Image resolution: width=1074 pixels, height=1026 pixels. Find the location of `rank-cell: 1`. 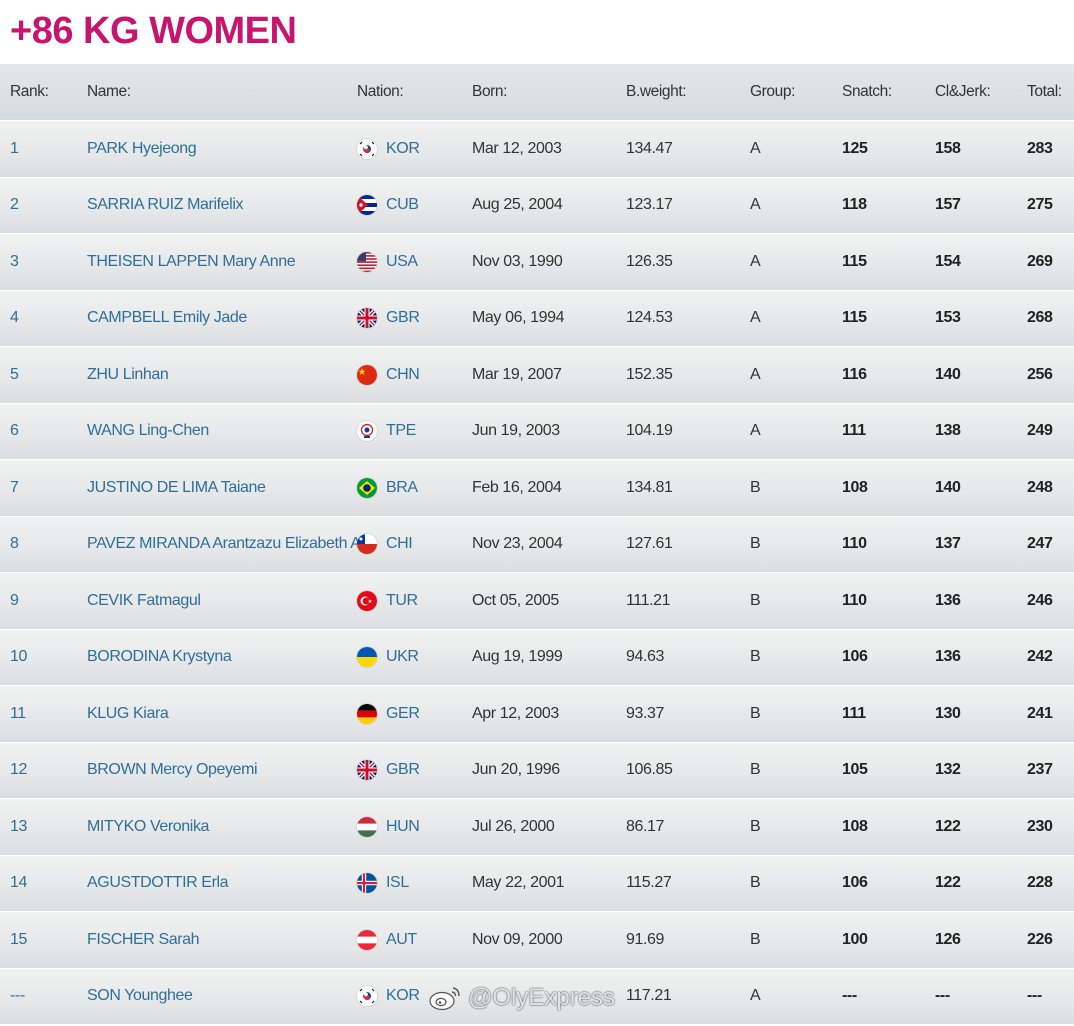

rank-cell: 1 is located at coordinates (14, 148).